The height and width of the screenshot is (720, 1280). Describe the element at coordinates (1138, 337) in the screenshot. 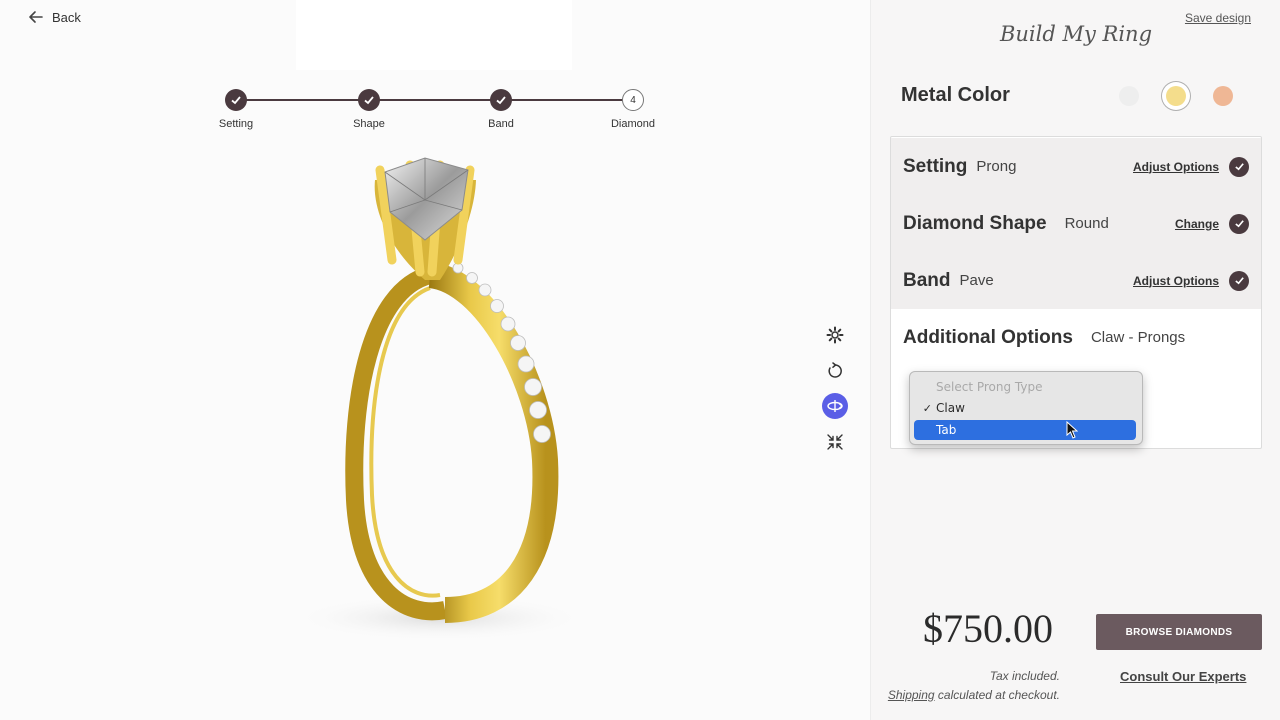

I see `option-value: Claw - Prongs` at that location.